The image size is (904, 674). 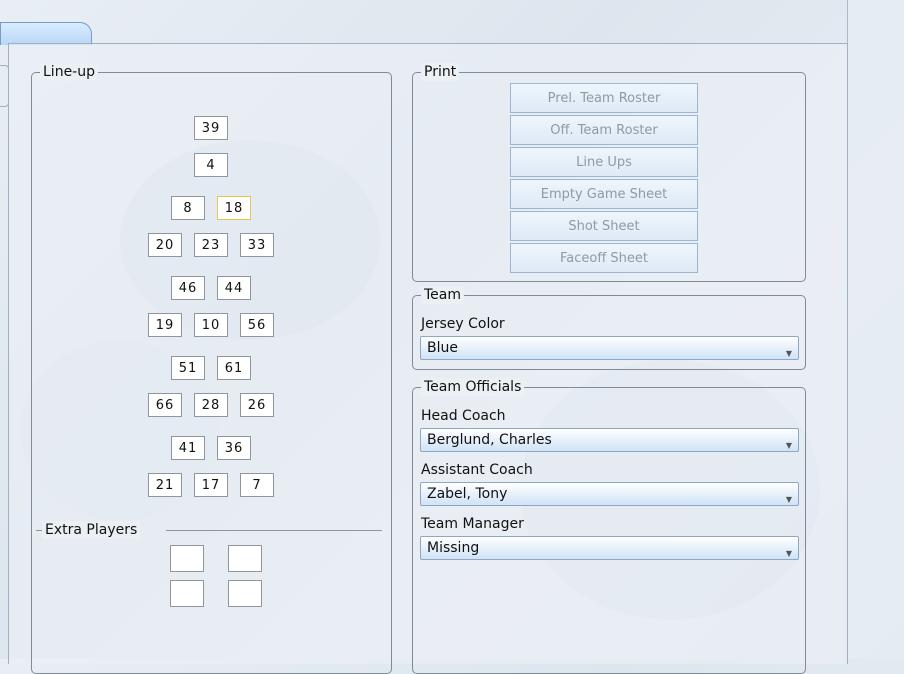 What do you see at coordinates (467, 494) in the screenshot?
I see `assistant-coach-value: Zabel, Tony` at bounding box center [467, 494].